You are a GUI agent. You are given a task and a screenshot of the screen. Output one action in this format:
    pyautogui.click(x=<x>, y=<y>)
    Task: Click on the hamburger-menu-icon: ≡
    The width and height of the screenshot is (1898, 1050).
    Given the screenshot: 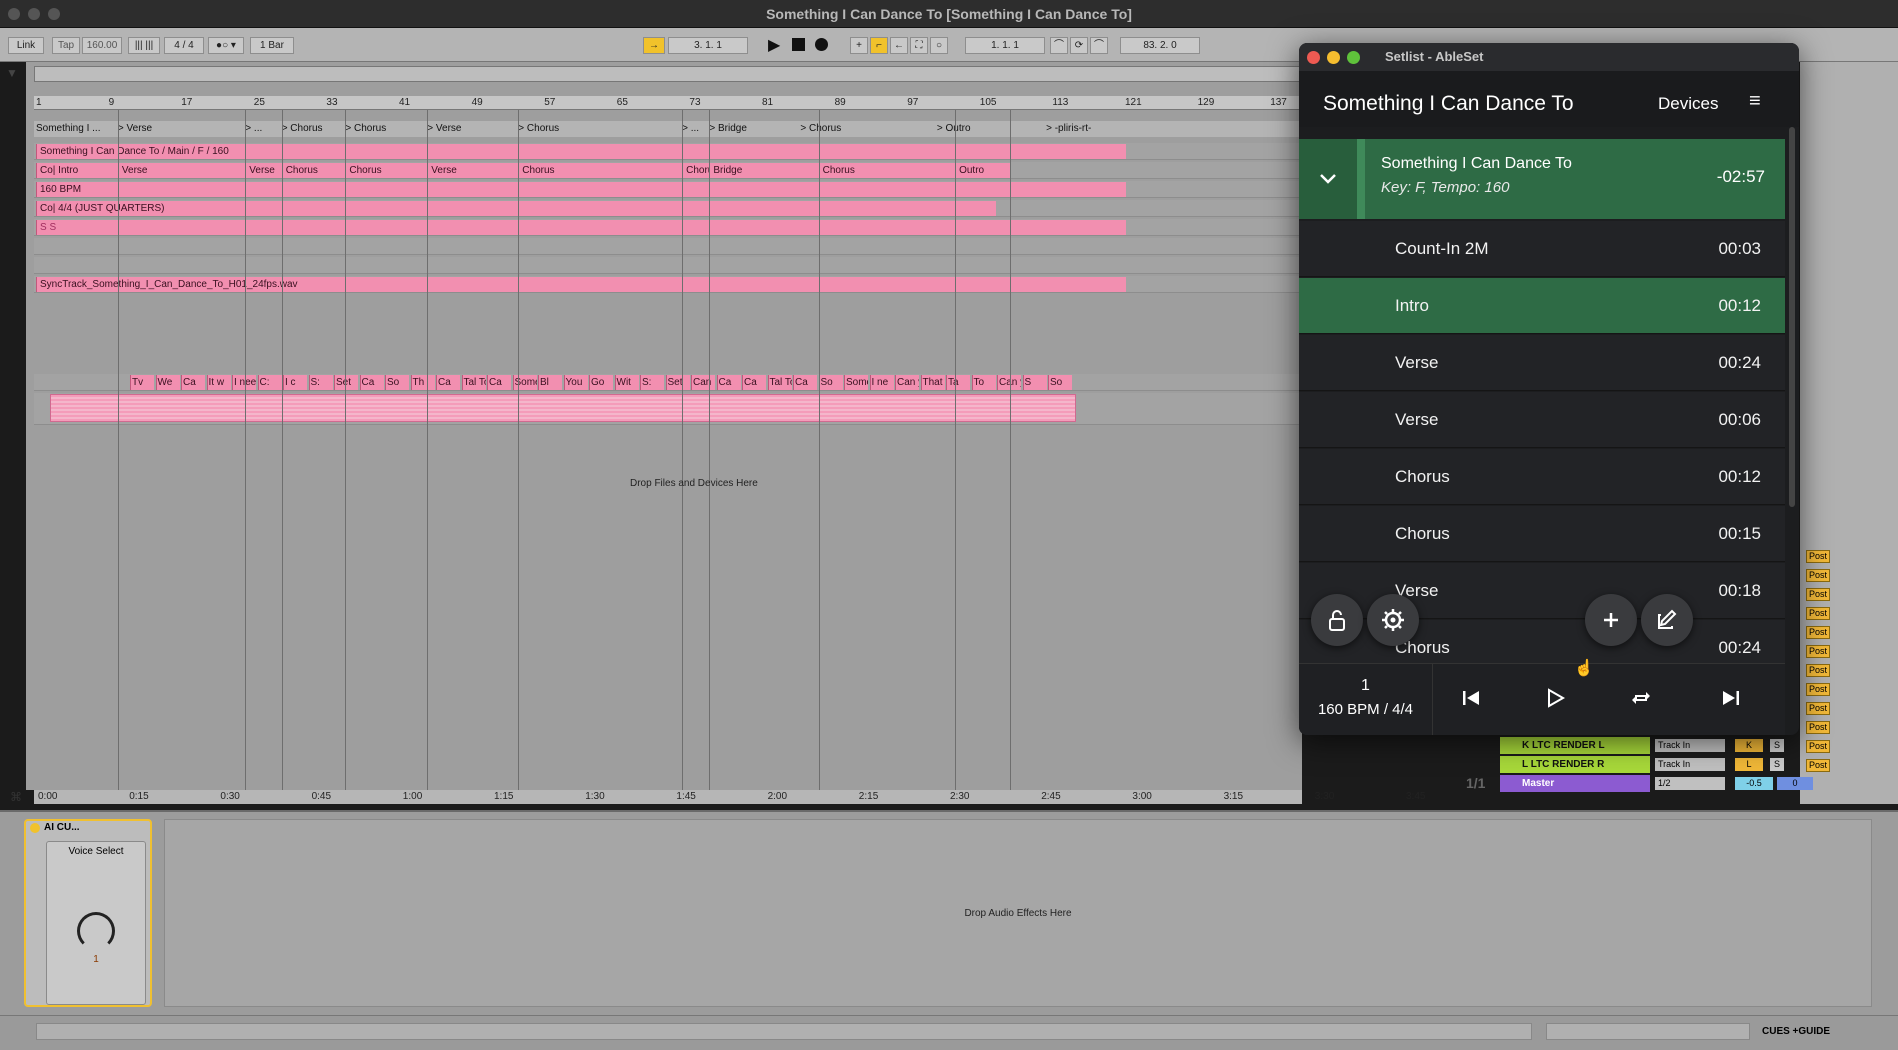 What is the action you would take?
    pyautogui.click(x=1755, y=101)
    